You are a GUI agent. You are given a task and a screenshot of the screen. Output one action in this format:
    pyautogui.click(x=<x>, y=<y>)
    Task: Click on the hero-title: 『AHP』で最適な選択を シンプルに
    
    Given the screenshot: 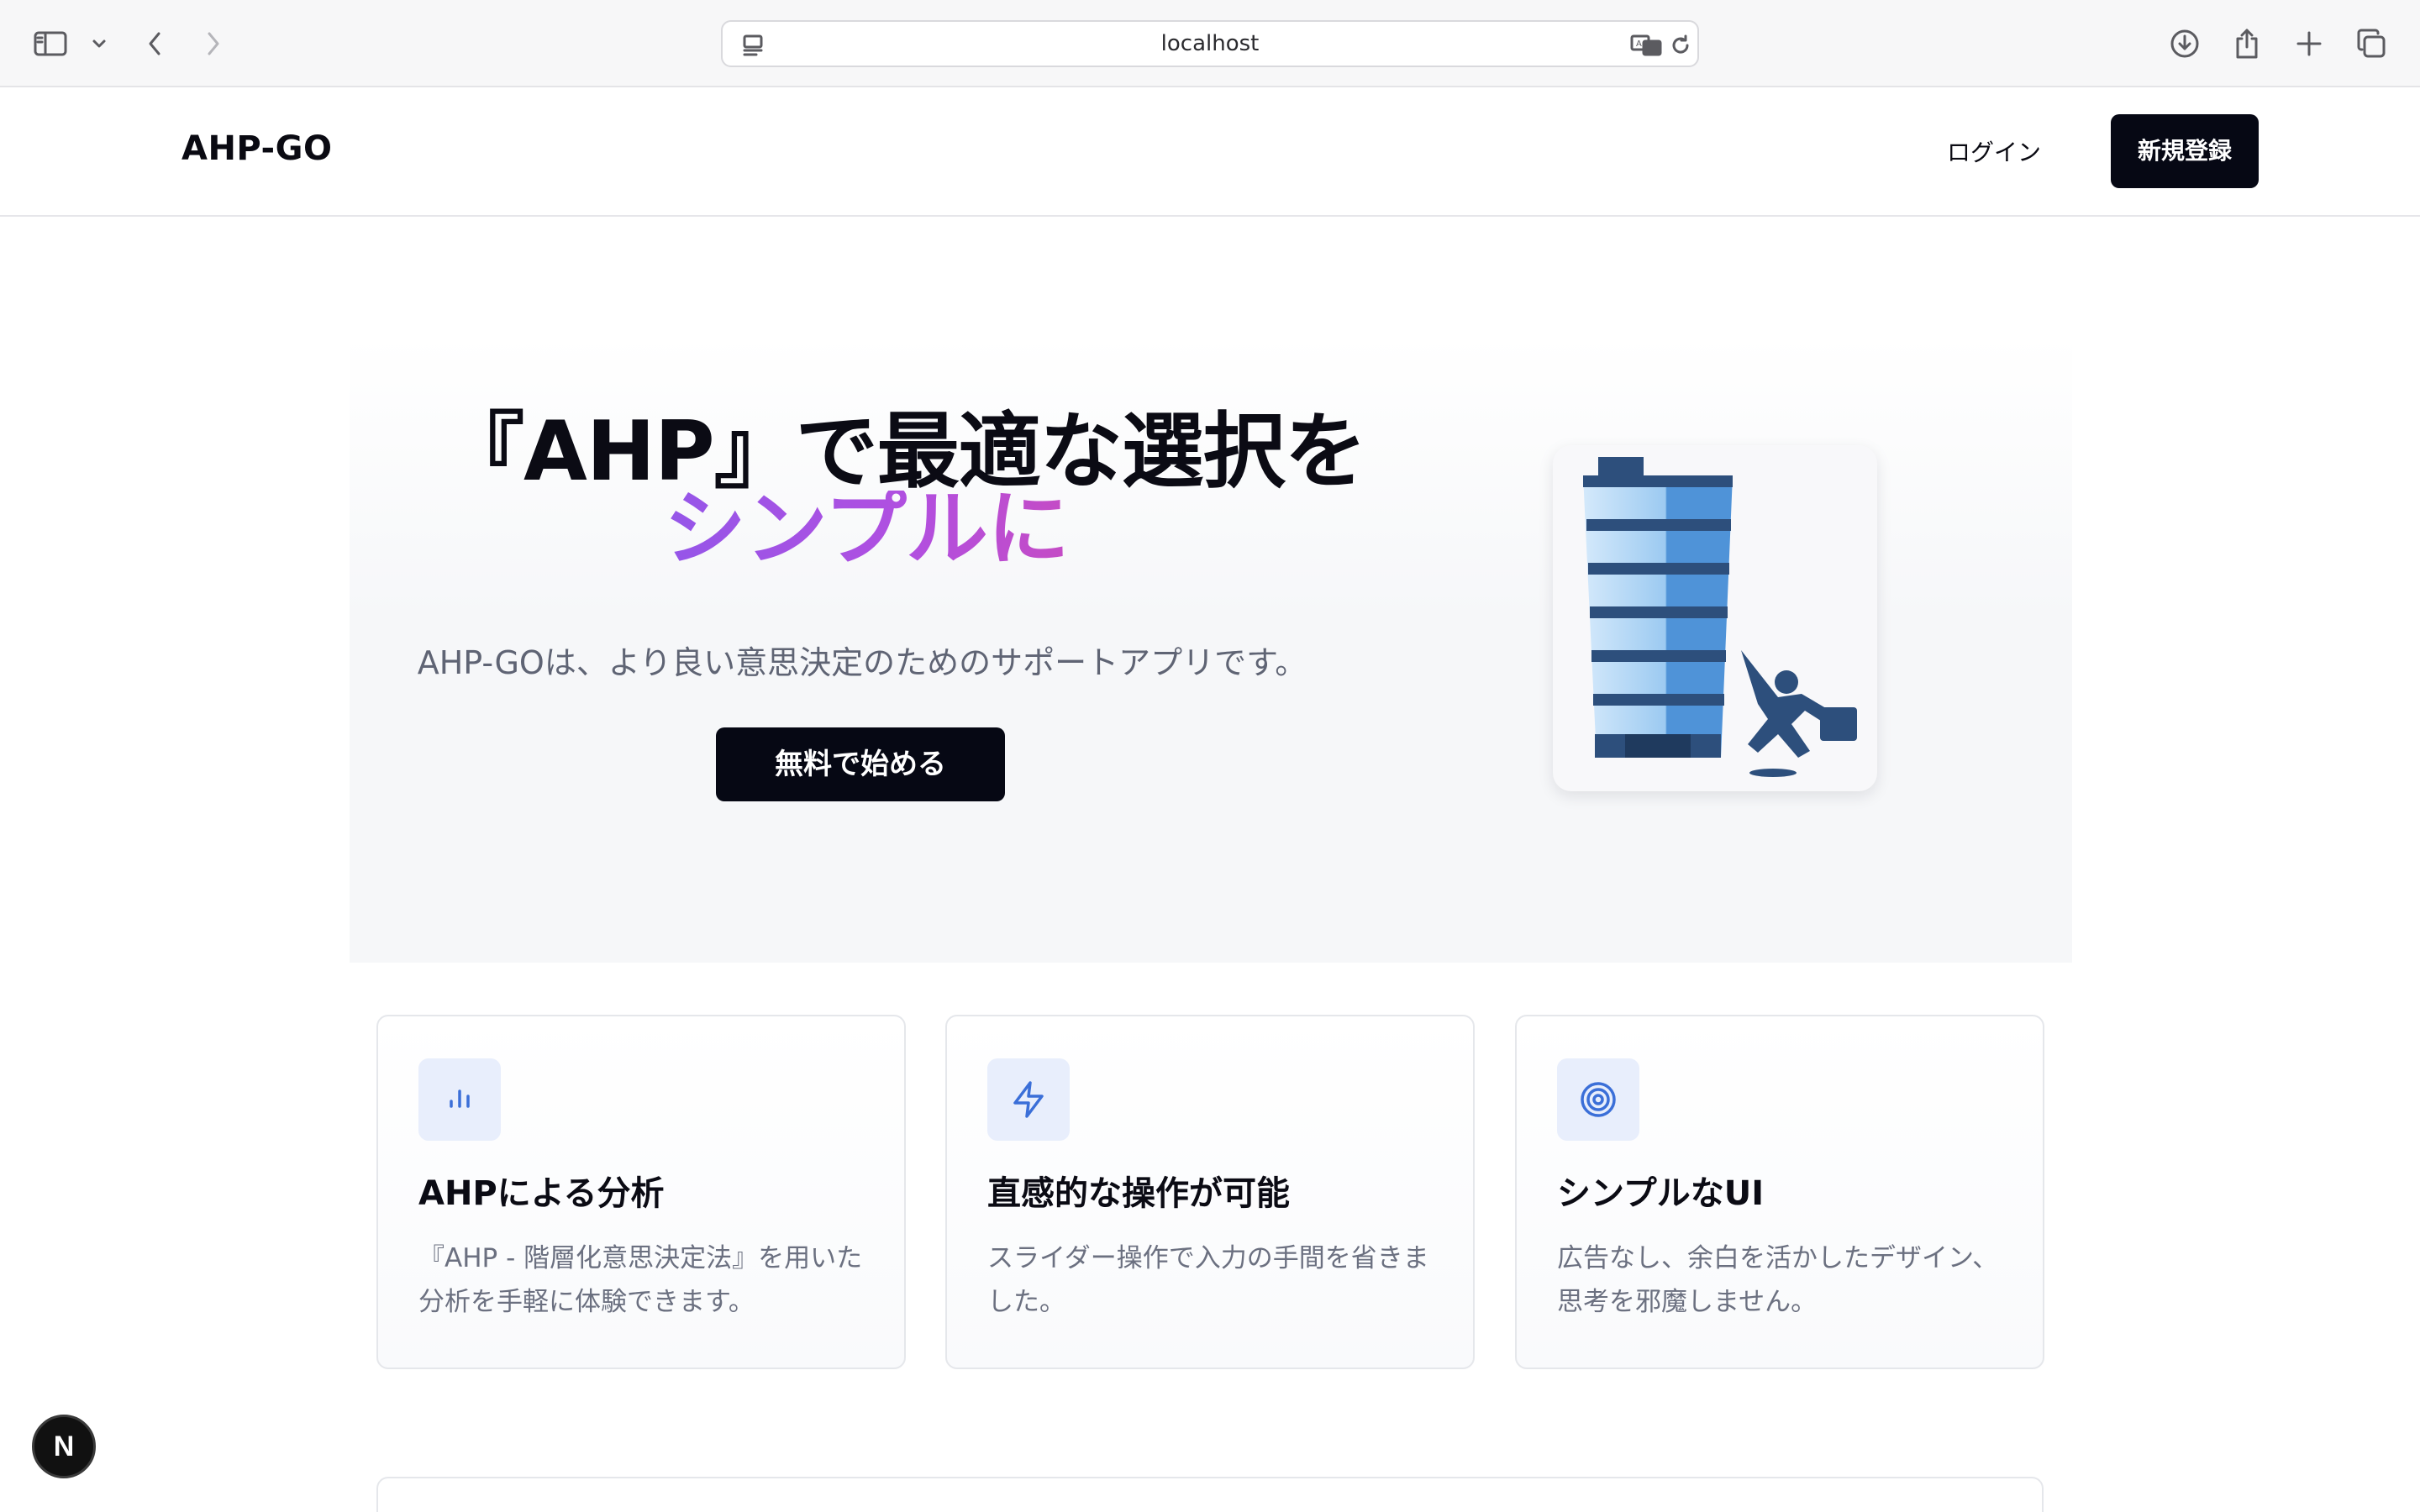 What is the action you would take?
    pyautogui.click(x=904, y=490)
    